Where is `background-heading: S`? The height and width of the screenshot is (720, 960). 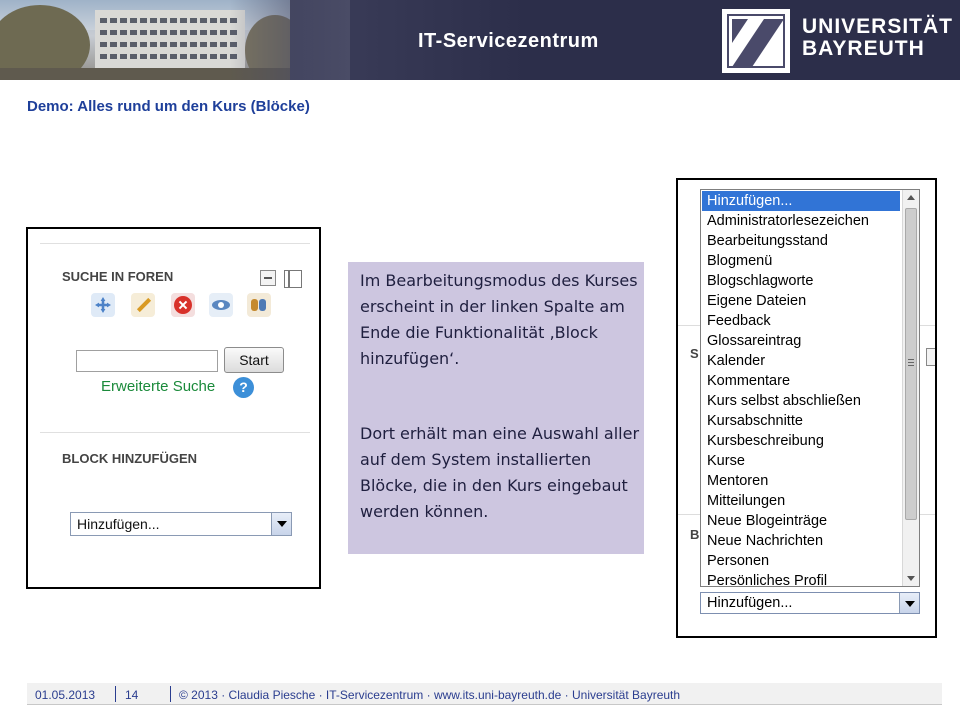
background-heading: S is located at coordinates (694, 353).